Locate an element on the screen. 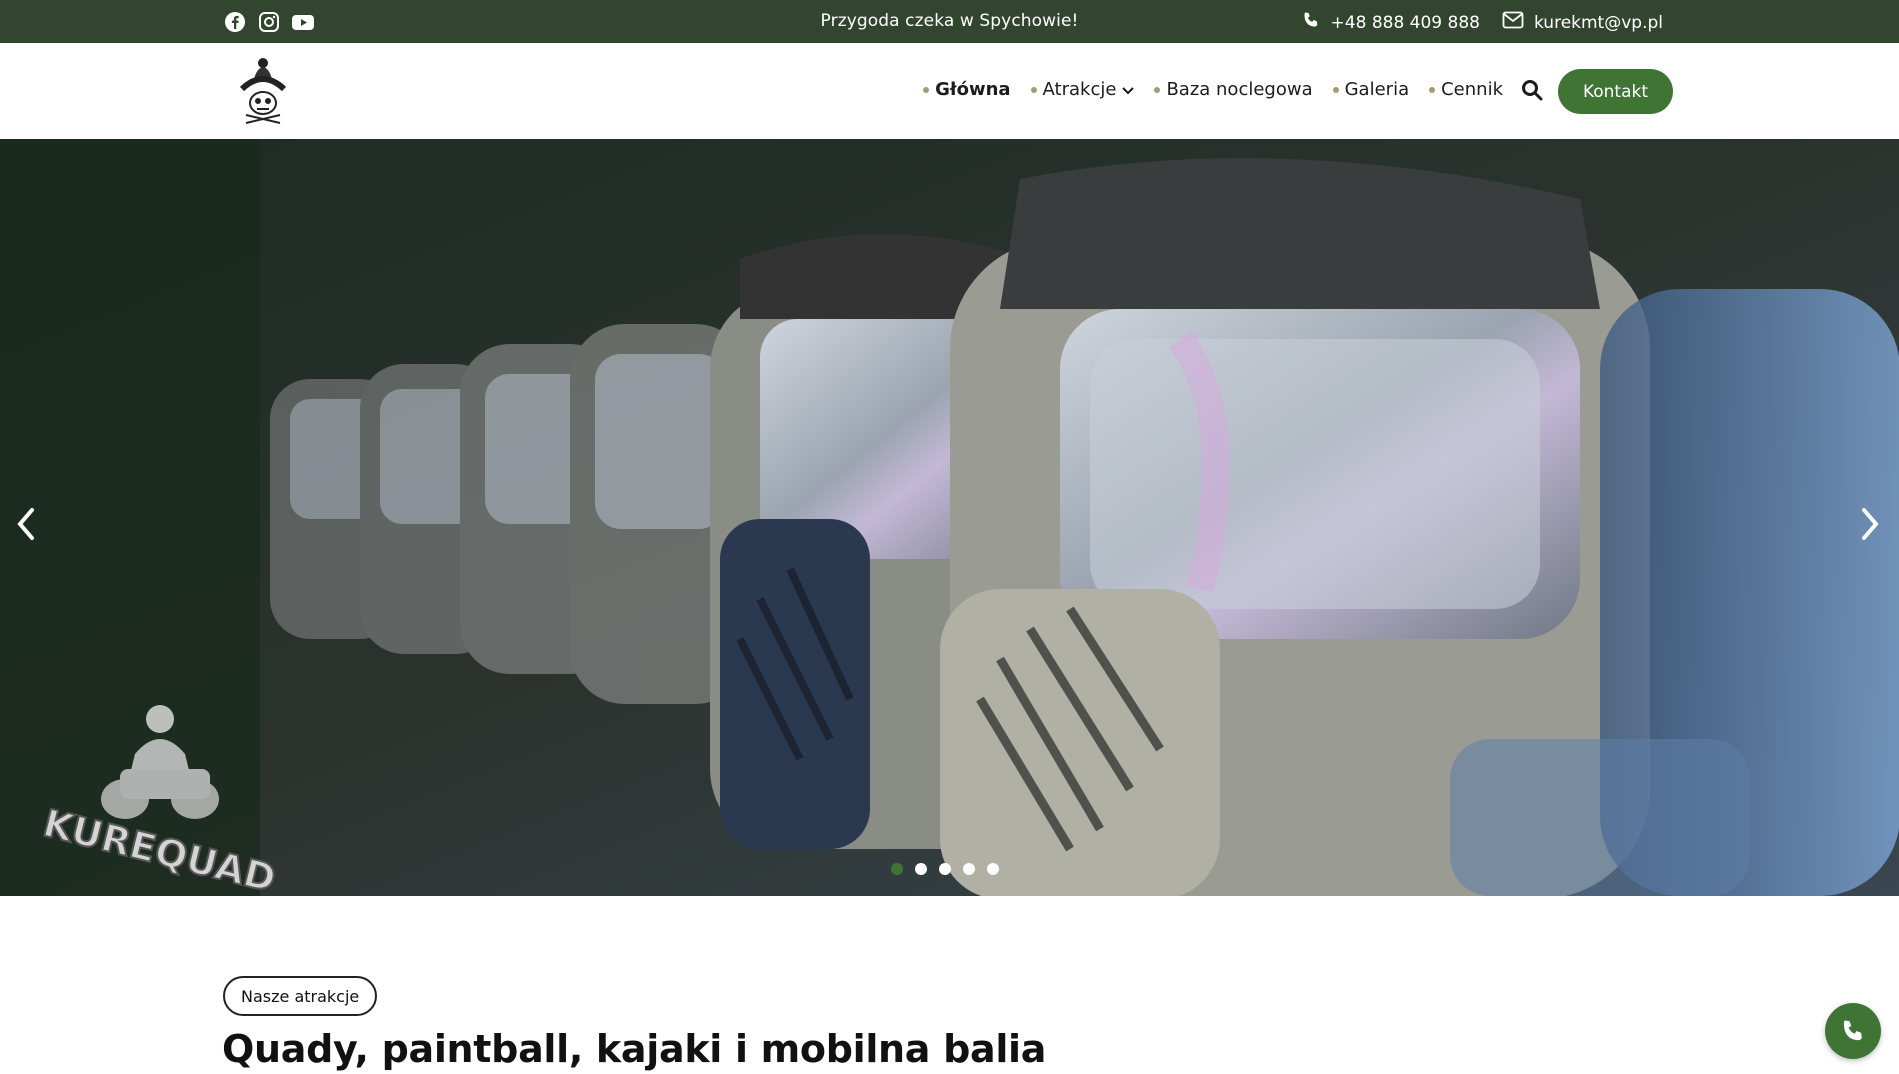 The width and height of the screenshot is (1899, 1074). nav-item-galeria: Galeria is located at coordinates (1371, 89).